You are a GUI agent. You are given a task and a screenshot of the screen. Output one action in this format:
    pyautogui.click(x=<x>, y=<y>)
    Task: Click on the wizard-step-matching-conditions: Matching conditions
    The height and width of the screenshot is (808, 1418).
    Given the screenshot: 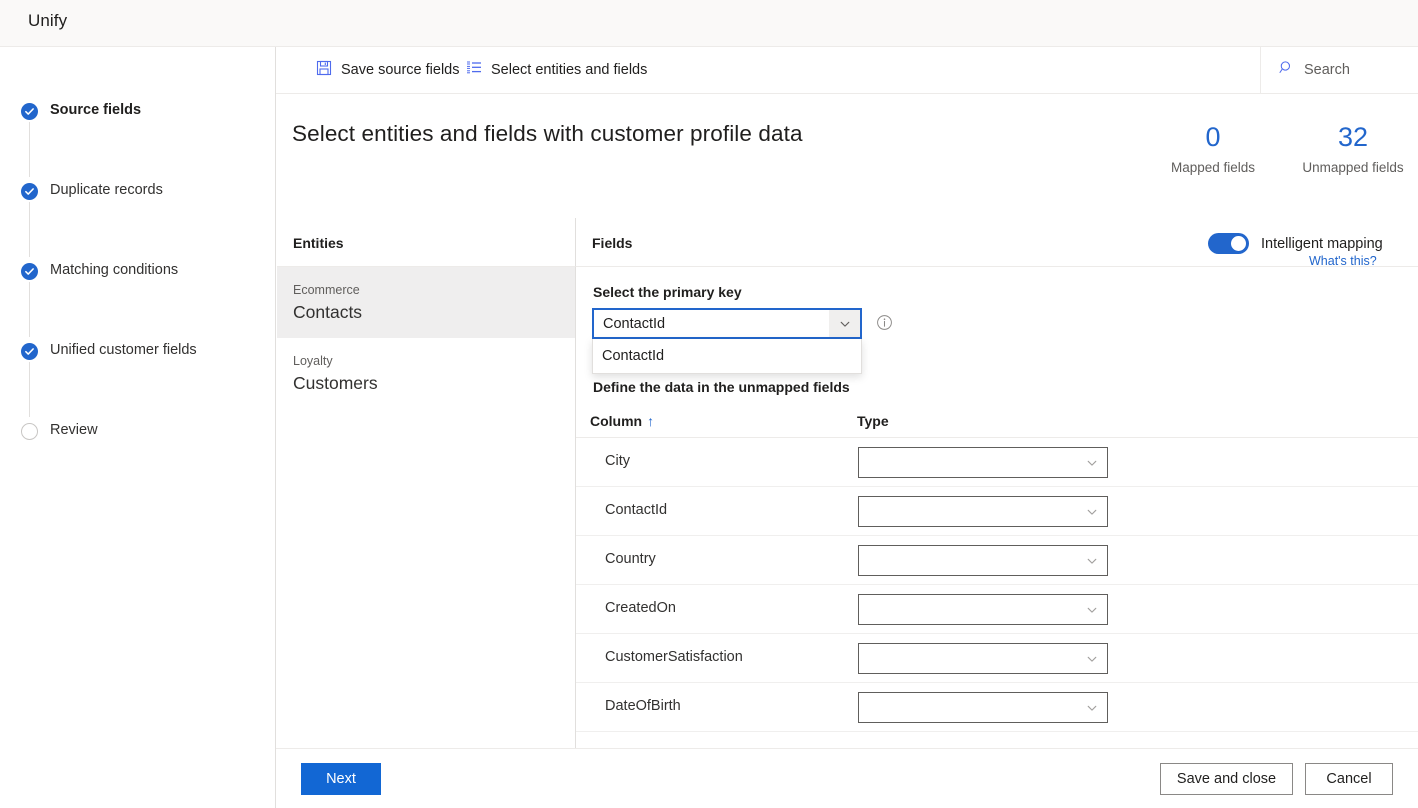 What is the action you would take?
    pyautogui.click(x=138, y=297)
    